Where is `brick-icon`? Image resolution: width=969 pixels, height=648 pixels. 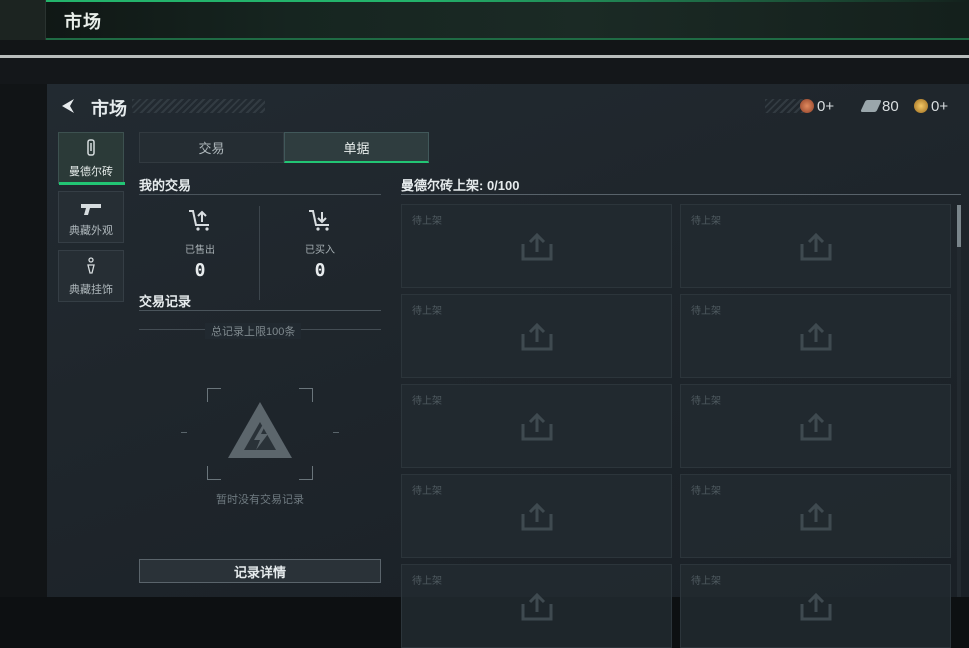
brick-icon is located at coordinates (91, 149).